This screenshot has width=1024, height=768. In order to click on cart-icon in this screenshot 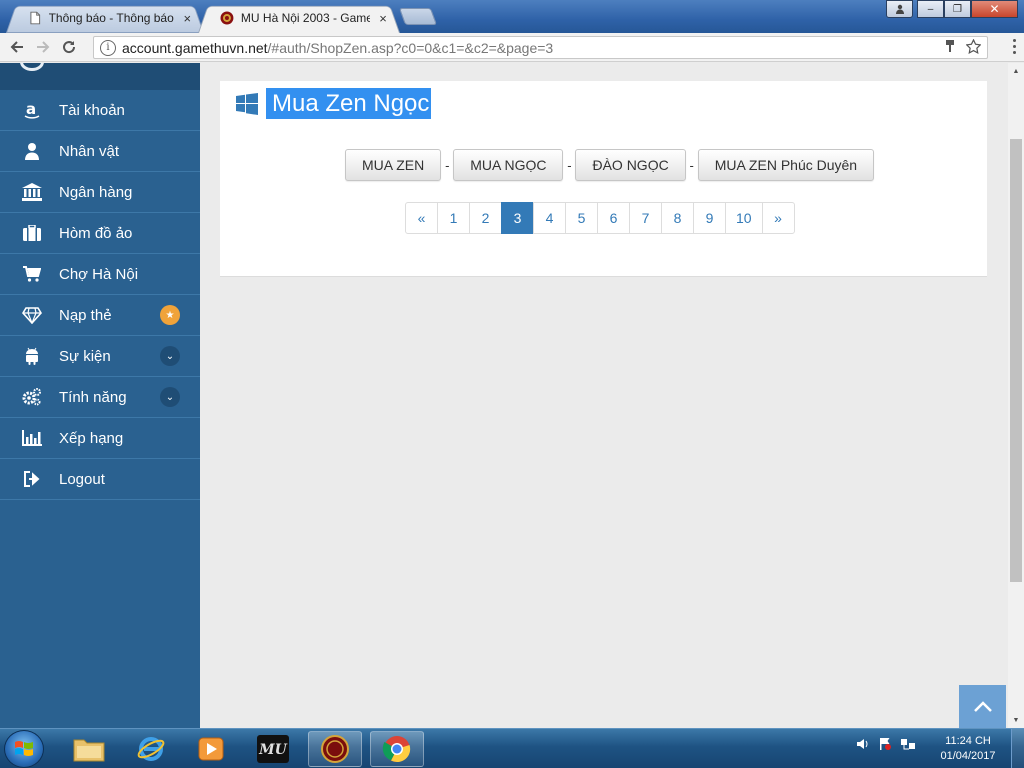, I will do `click(32, 274)`.